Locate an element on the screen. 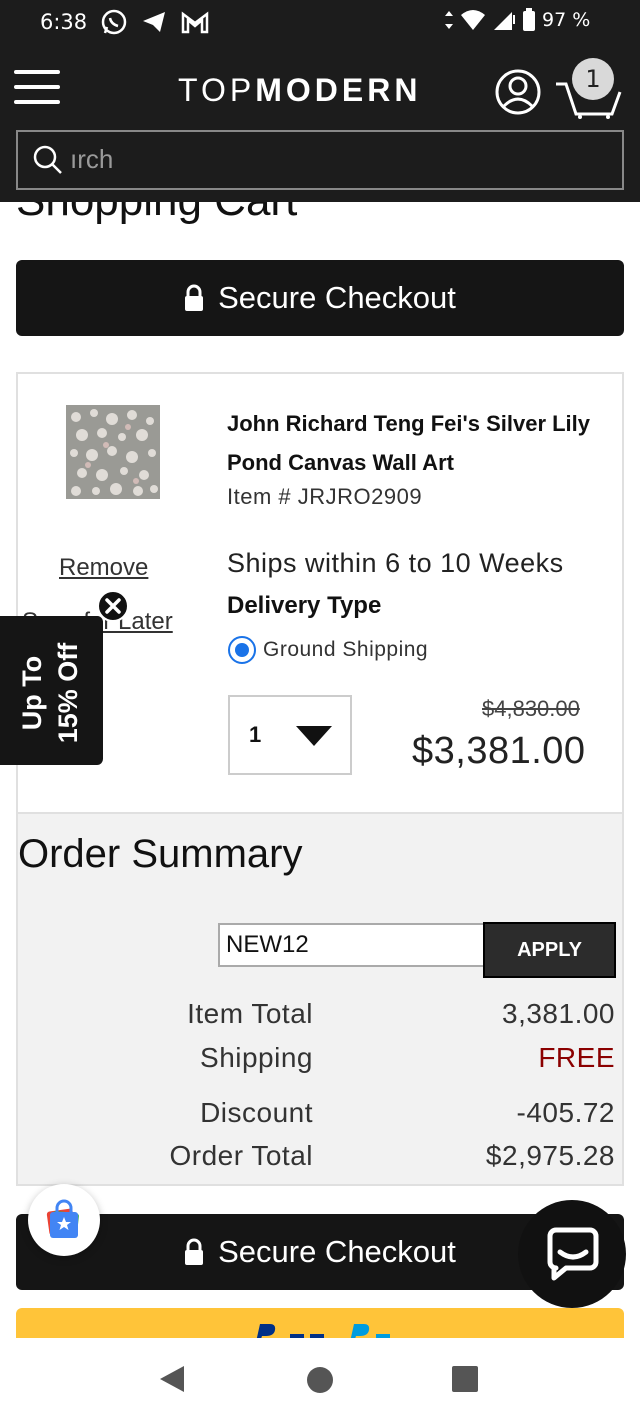  site-logo-text: TOPMODERN is located at coordinates (299, 90).